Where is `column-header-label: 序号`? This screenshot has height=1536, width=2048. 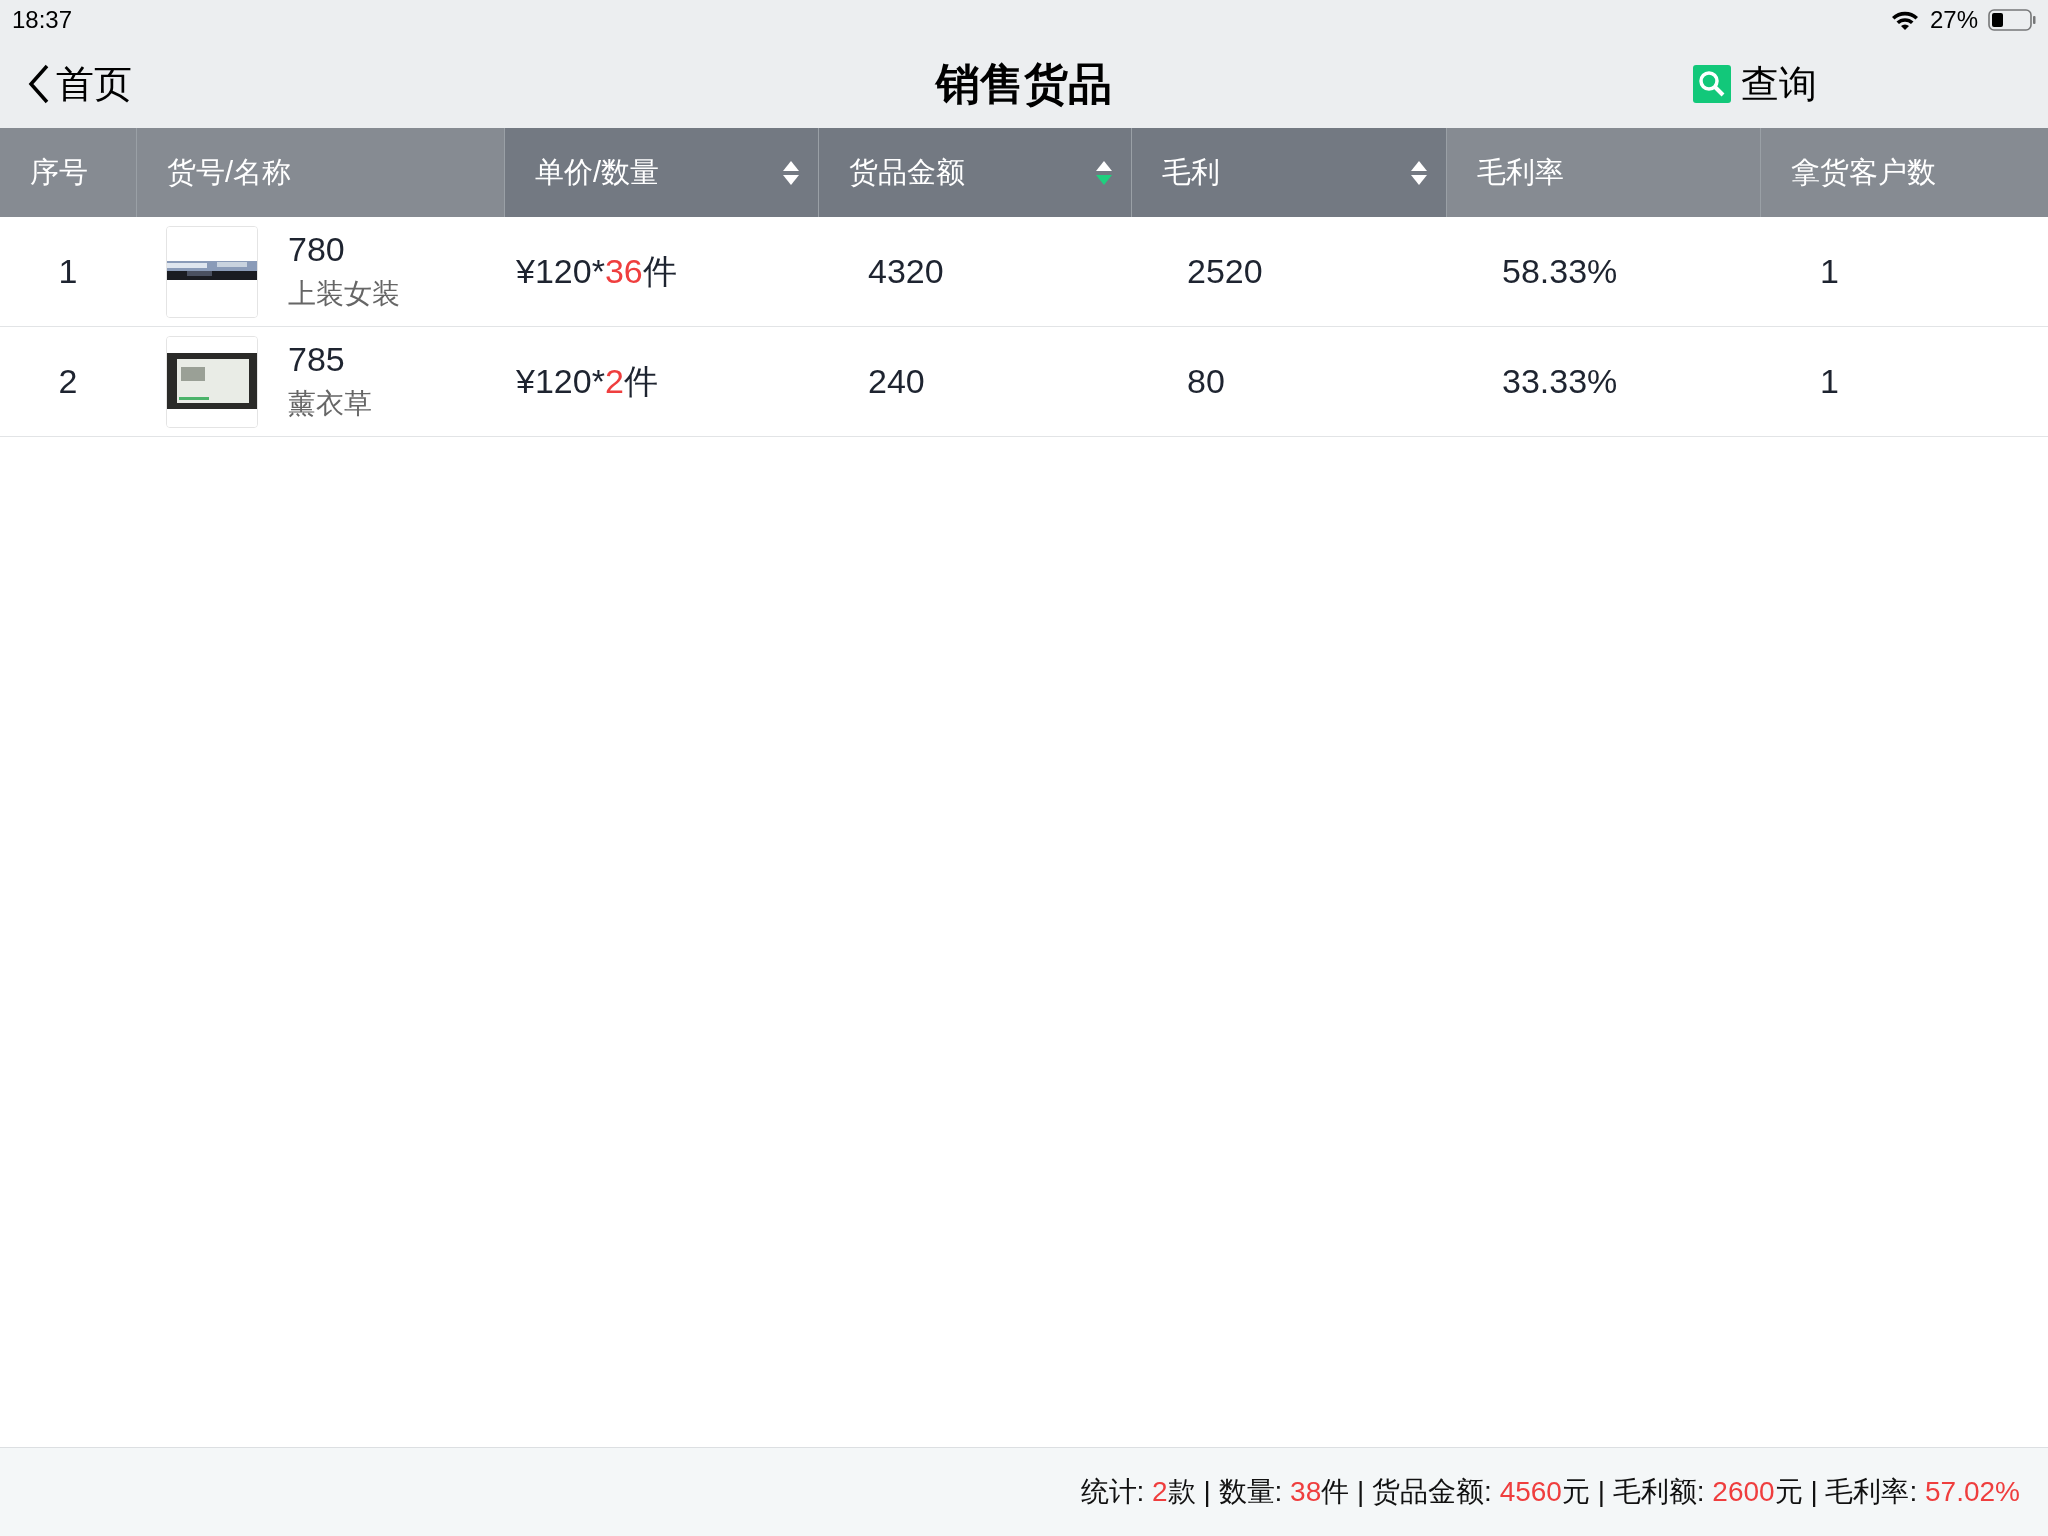 column-header-label: 序号 is located at coordinates (59, 172).